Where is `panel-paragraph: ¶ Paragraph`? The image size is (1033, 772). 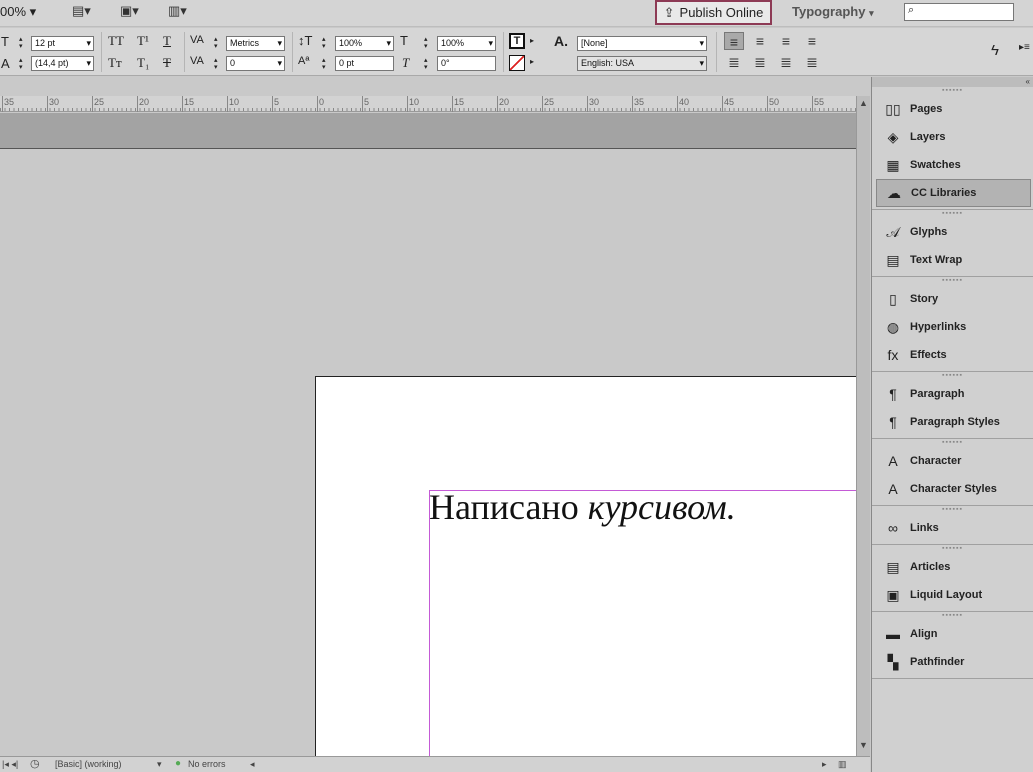
panel-paragraph: ¶ Paragraph is located at coordinates (952, 394).